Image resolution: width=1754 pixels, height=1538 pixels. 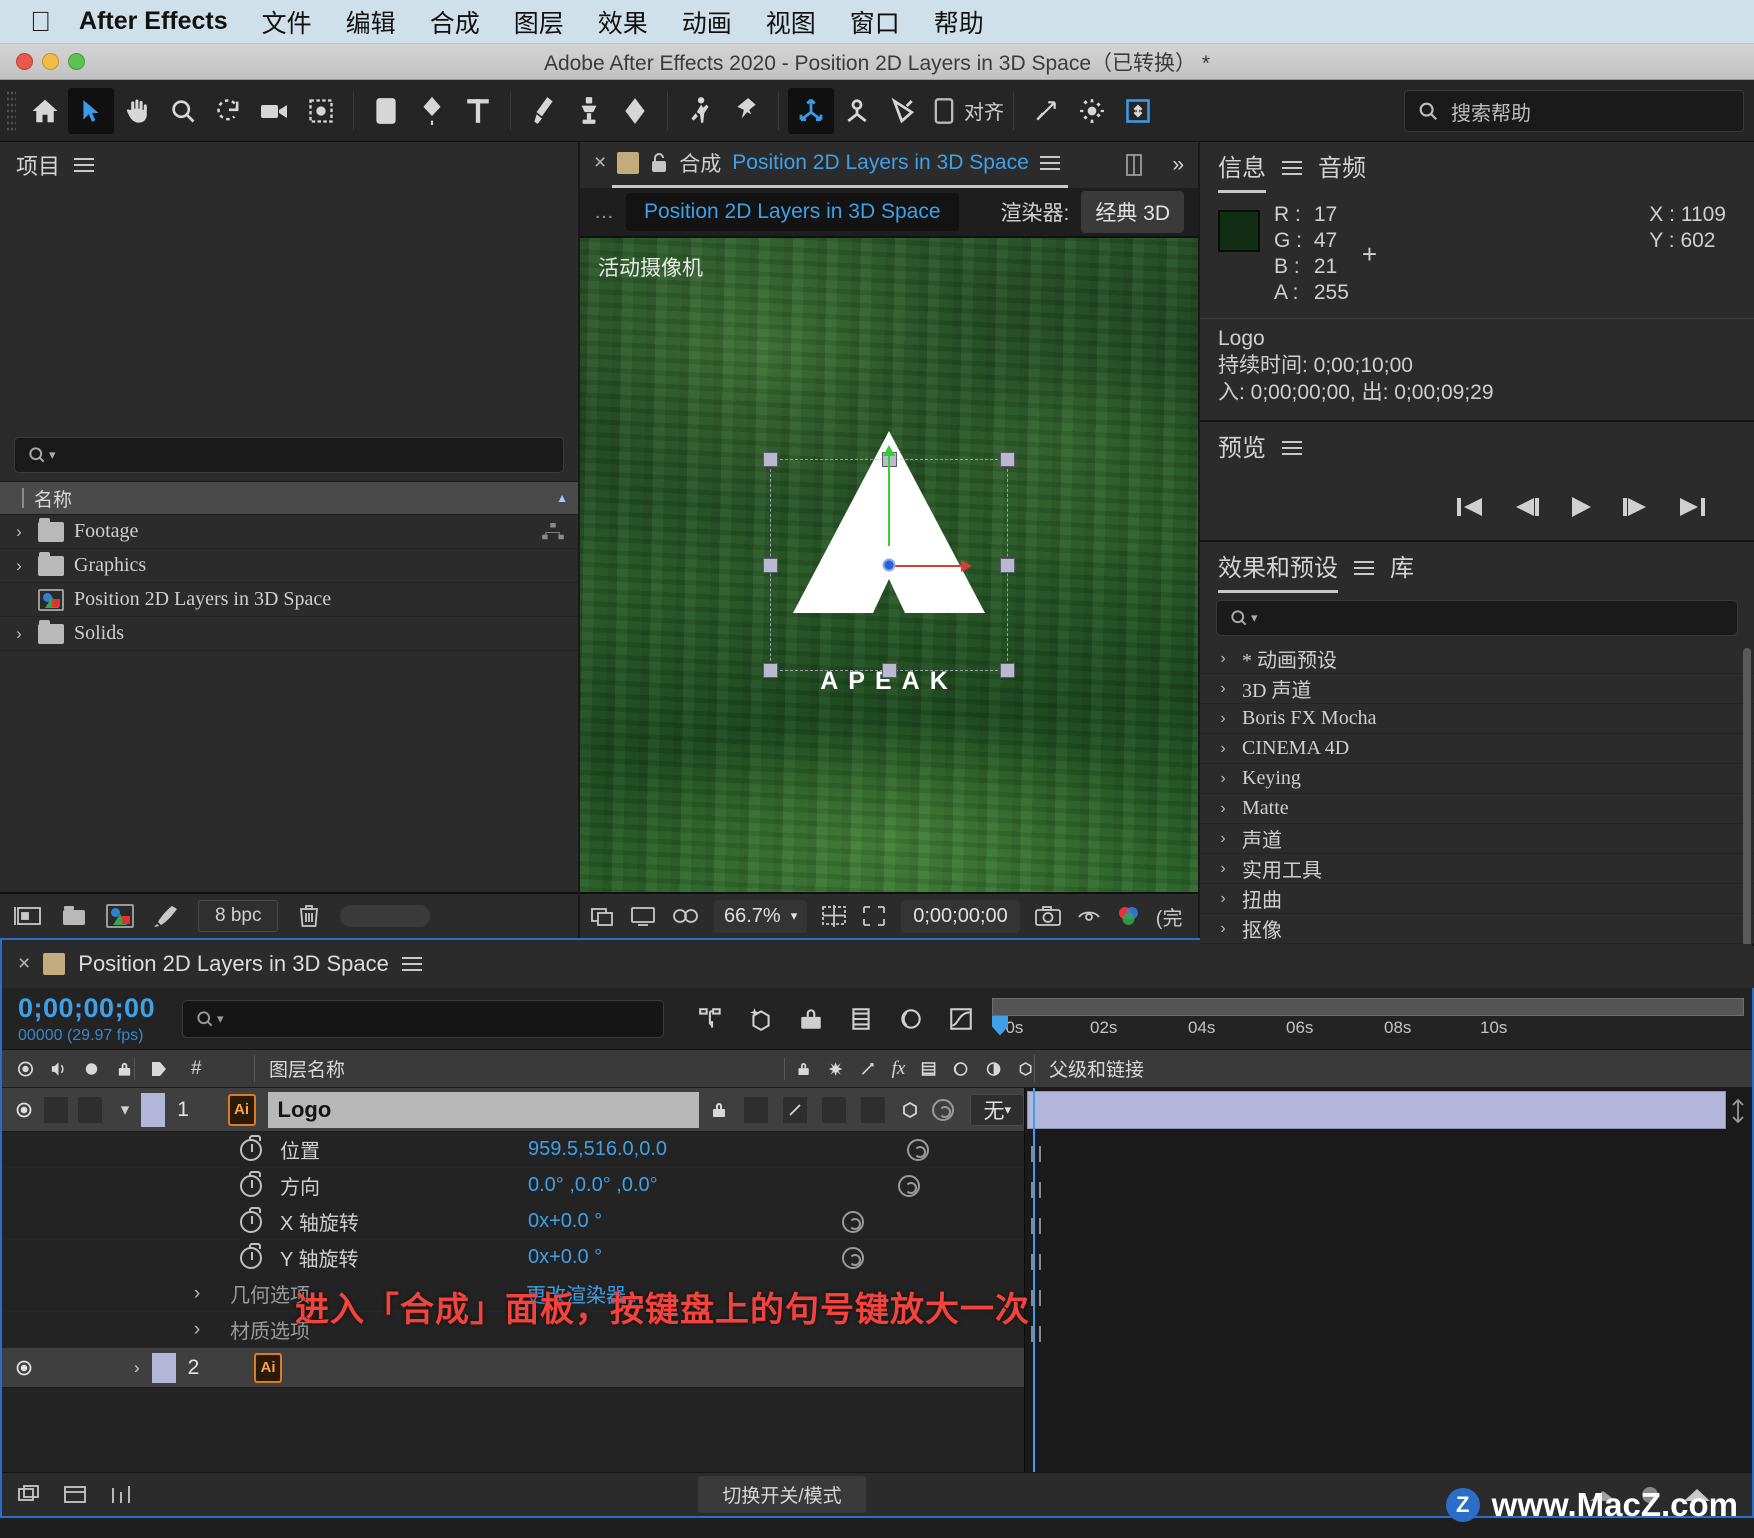 What do you see at coordinates (1364, 568) in the screenshot?
I see `effects-panel-menu-icon` at bounding box center [1364, 568].